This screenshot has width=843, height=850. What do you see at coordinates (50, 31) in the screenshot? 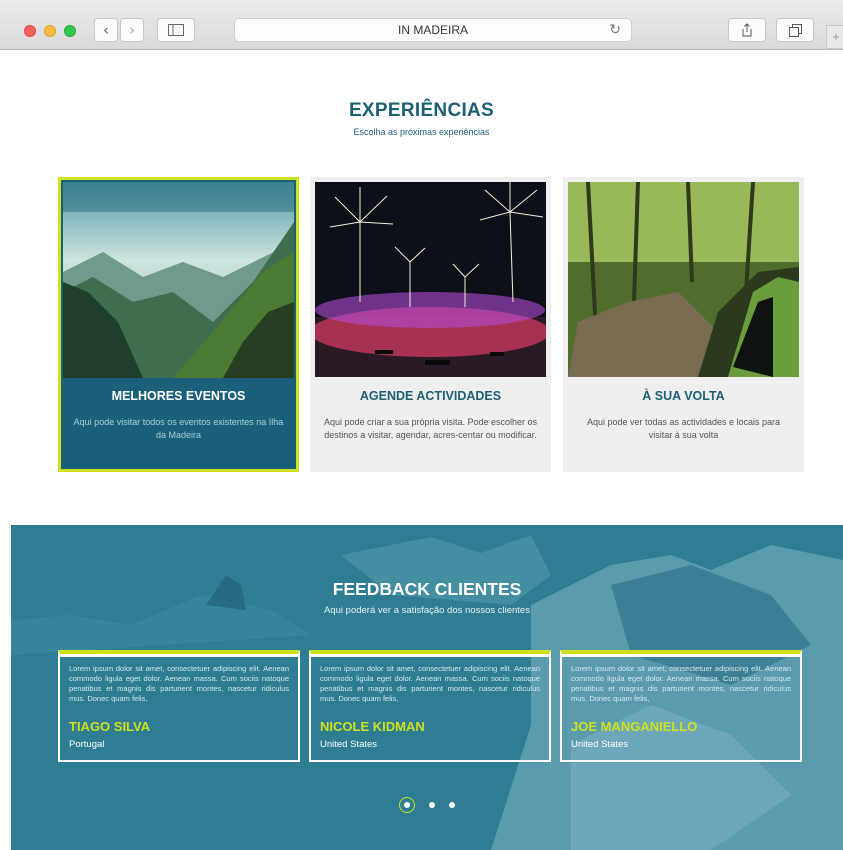
I see `minimize-window-button` at bounding box center [50, 31].